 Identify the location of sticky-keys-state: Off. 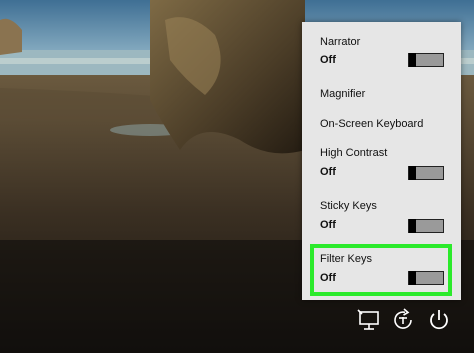
(328, 225).